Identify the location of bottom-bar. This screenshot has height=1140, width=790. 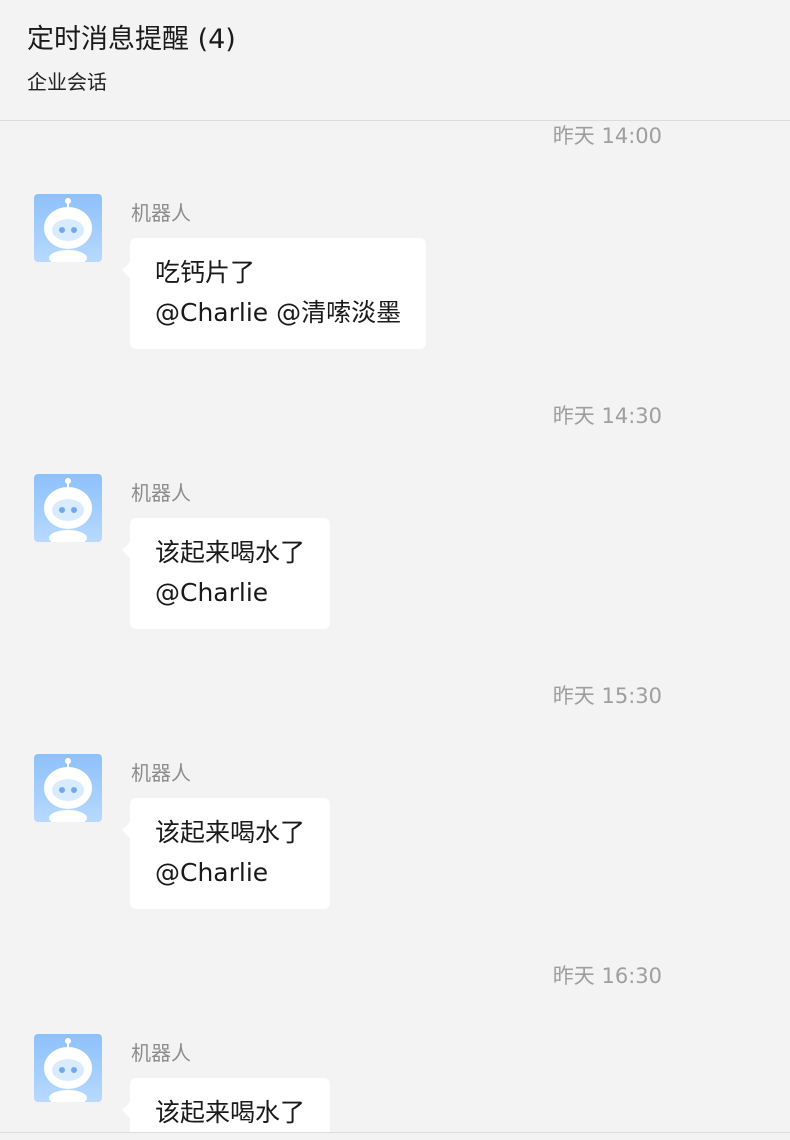
(395, 1136).